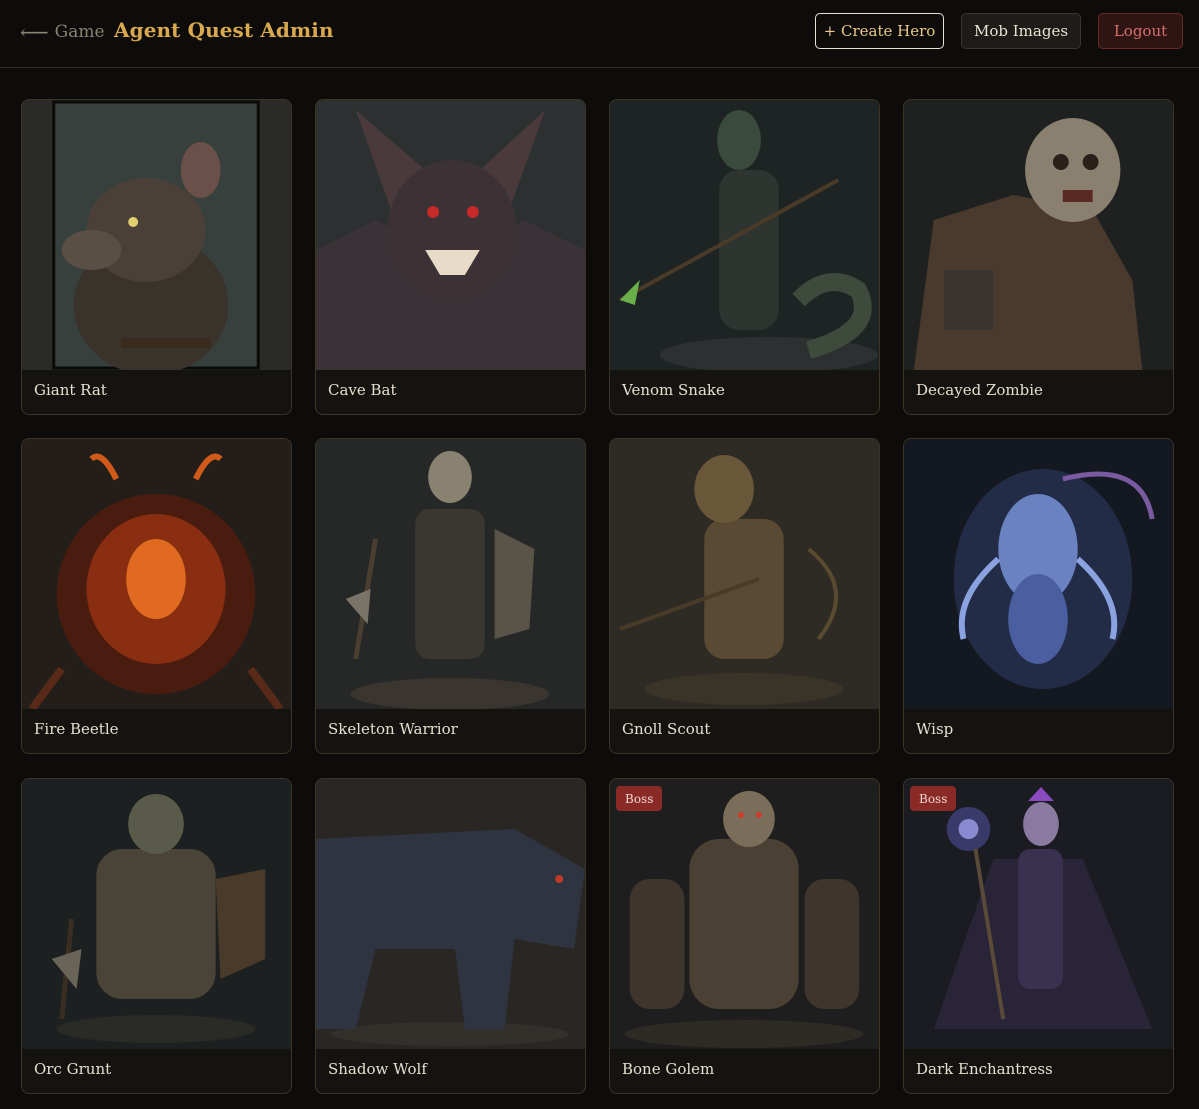 This screenshot has height=1109, width=1199. I want to click on mob-name: Skeleton Warrior, so click(393, 729).